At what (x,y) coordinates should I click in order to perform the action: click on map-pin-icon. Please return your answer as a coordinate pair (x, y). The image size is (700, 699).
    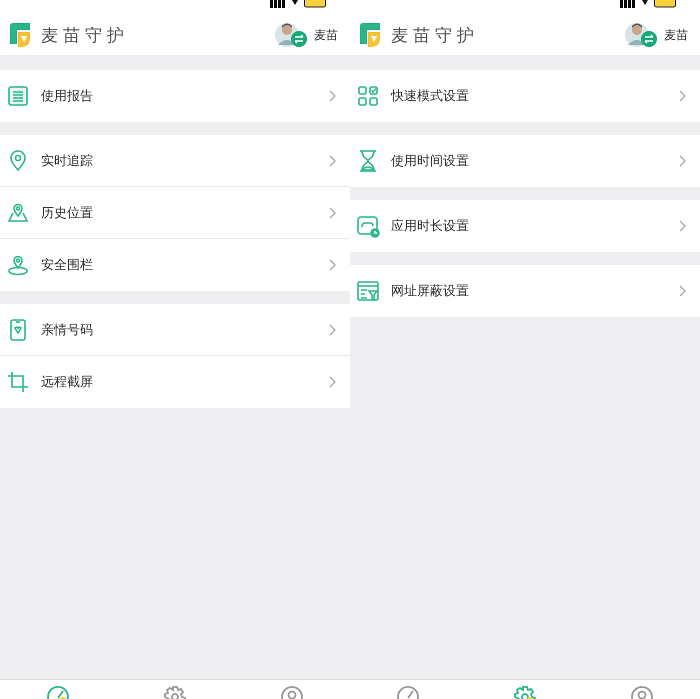
    Looking at the image, I should click on (18, 212).